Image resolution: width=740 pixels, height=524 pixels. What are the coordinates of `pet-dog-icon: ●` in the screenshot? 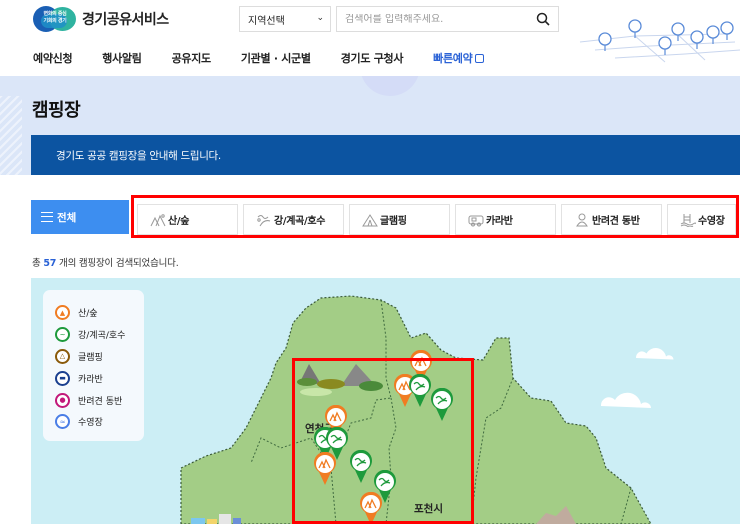 It's located at (62, 400).